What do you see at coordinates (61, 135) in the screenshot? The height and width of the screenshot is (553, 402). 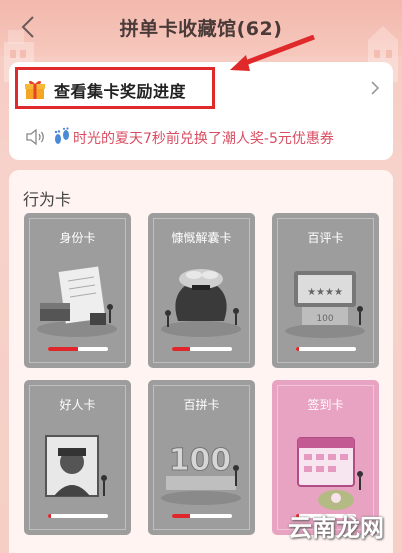 I see `footprints-icon` at bounding box center [61, 135].